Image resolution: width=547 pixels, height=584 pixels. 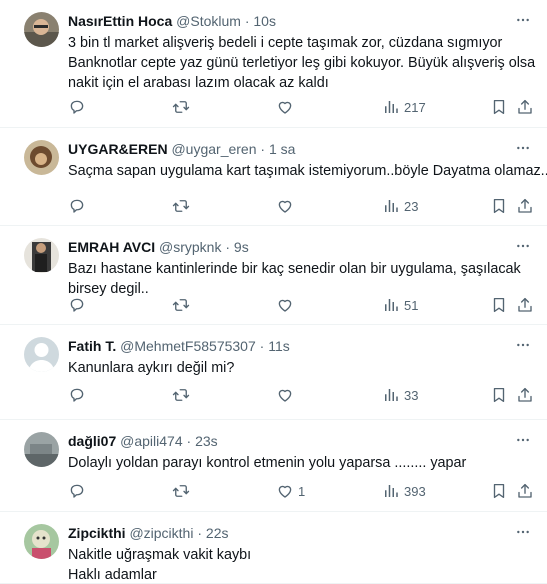 I want to click on author-name: Fatih T., so click(x=92, y=346).